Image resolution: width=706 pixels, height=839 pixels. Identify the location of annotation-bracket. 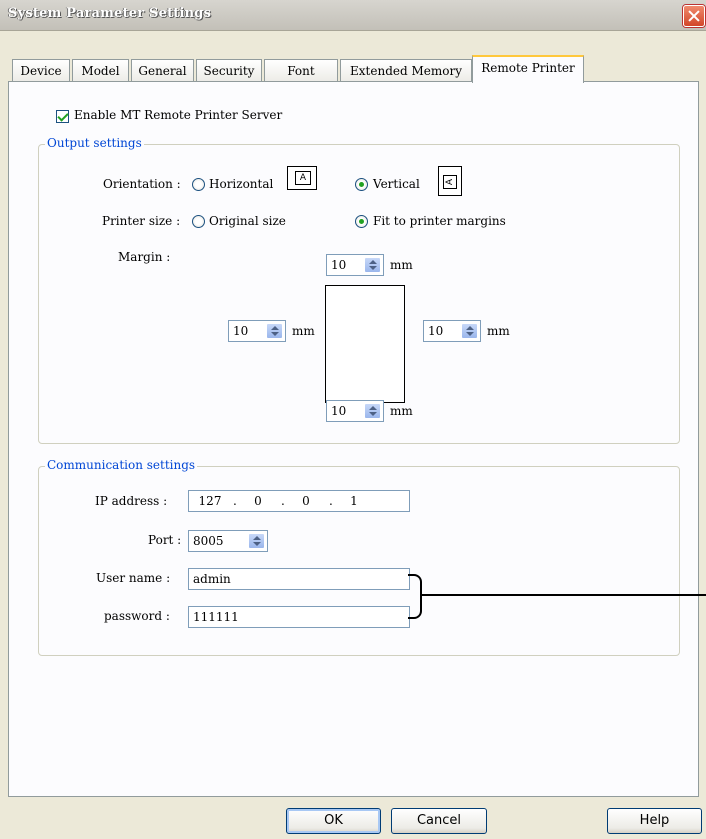
(415, 596).